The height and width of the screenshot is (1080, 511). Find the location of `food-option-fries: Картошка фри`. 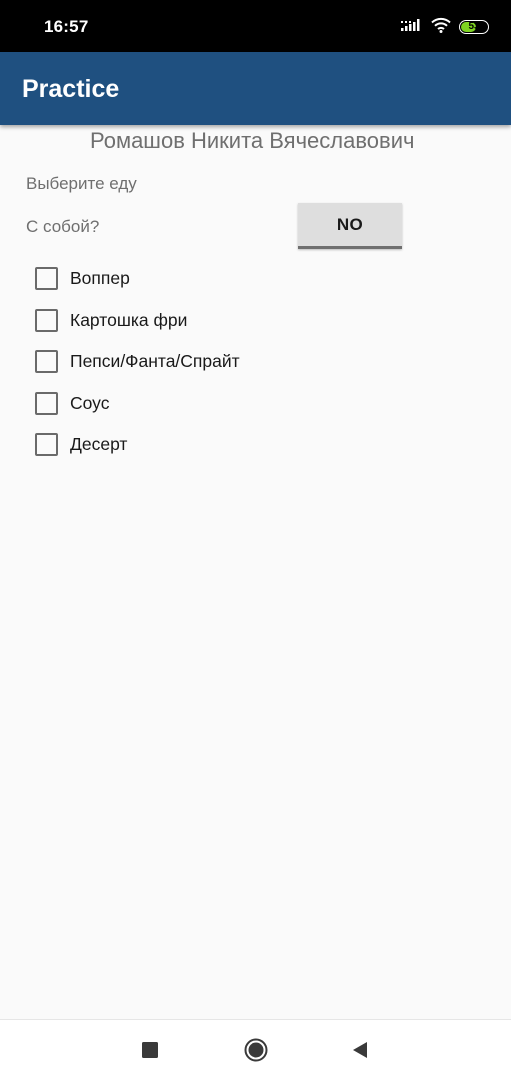

food-option-fries: Картошка фри is located at coordinates (137, 321).